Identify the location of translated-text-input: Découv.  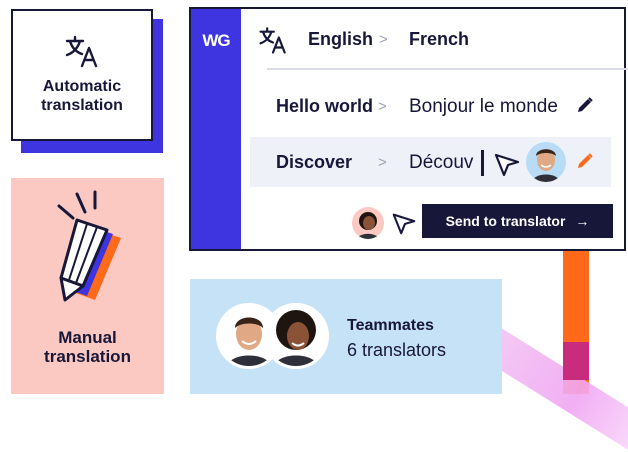
(441, 163).